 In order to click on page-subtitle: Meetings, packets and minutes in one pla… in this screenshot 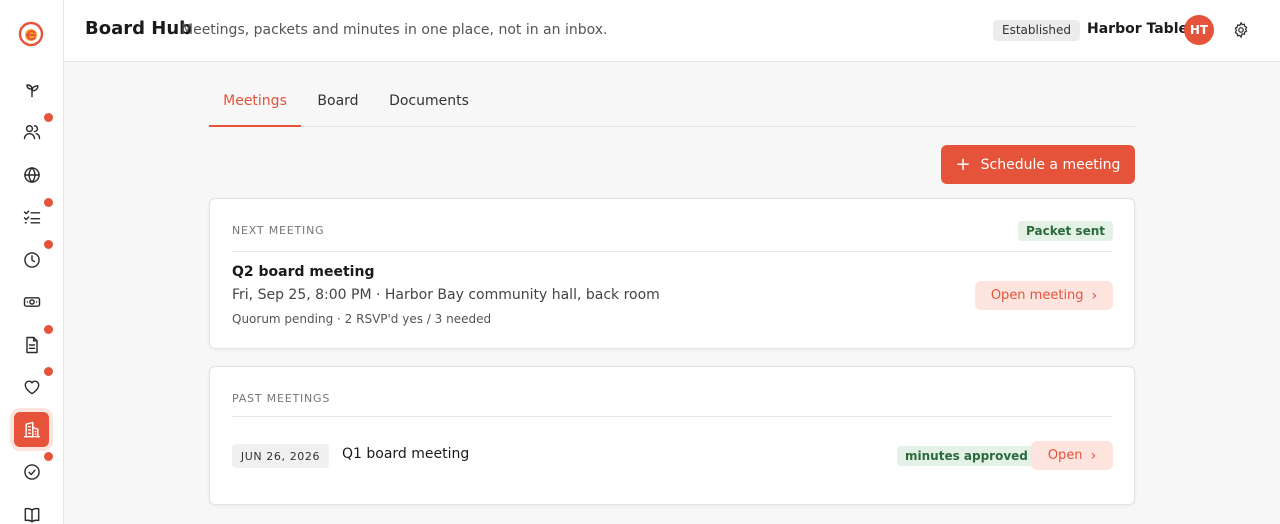, I will do `click(394, 30)`.